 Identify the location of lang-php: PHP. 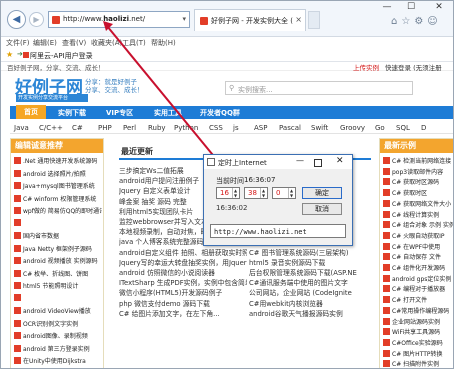
(105, 128).